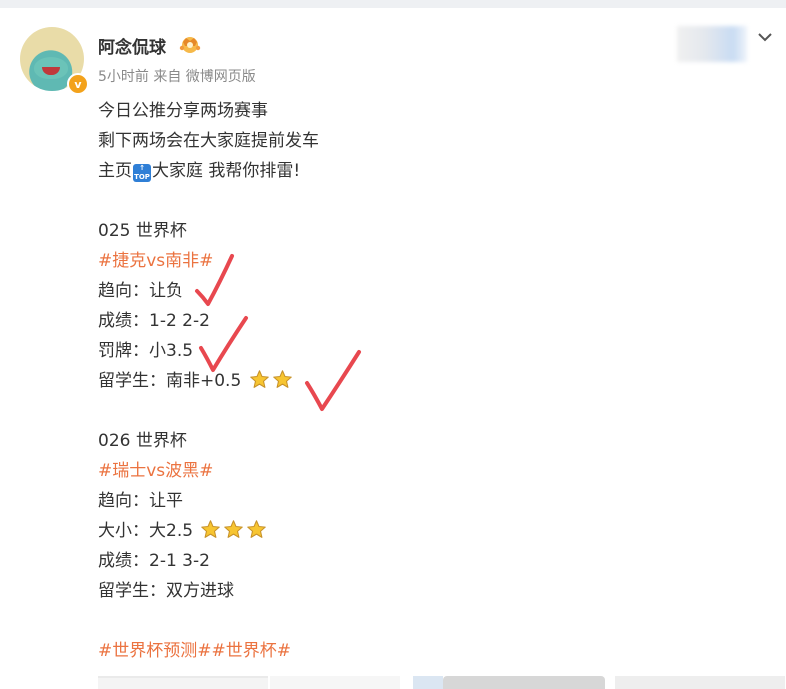 Image resolution: width=786 pixels, height=689 pixels. Describe the element at coordinates (183, 111) in the screenshot. I see `post-line: 今日公推分享两场赛事` at that location.